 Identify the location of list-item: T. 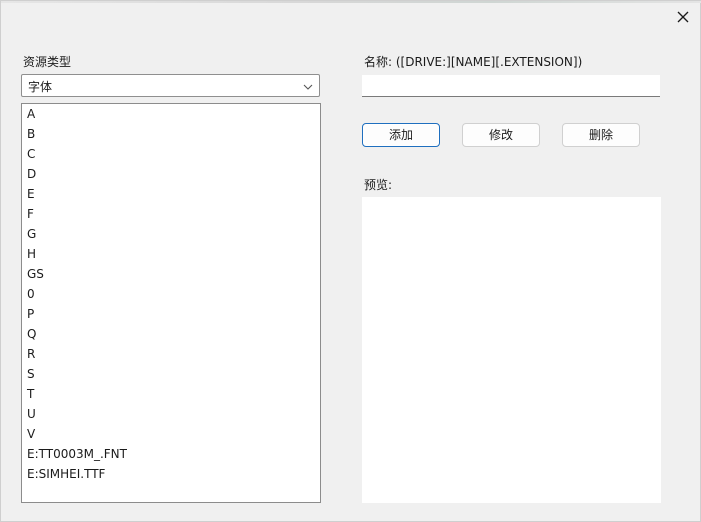
(171, 394).